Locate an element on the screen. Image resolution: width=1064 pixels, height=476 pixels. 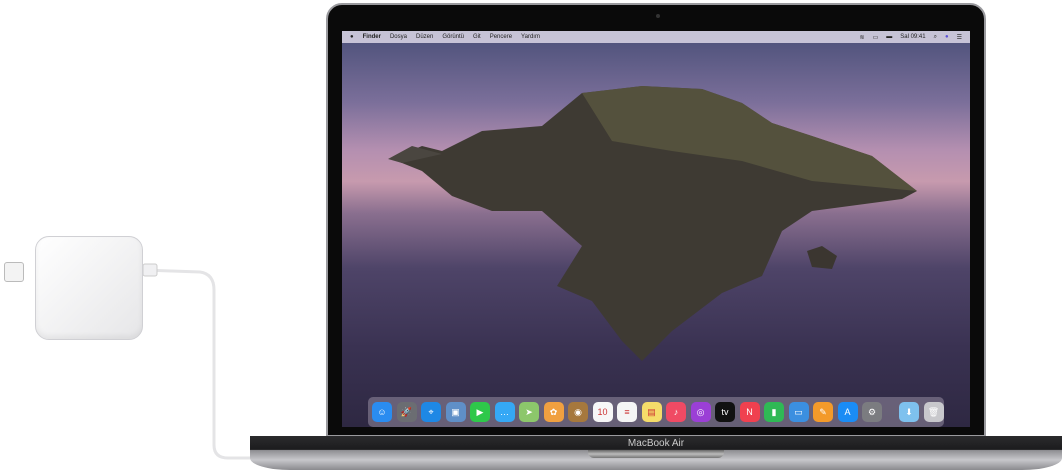
wifi-icon: ≋ is located at coordinates (862, 37).